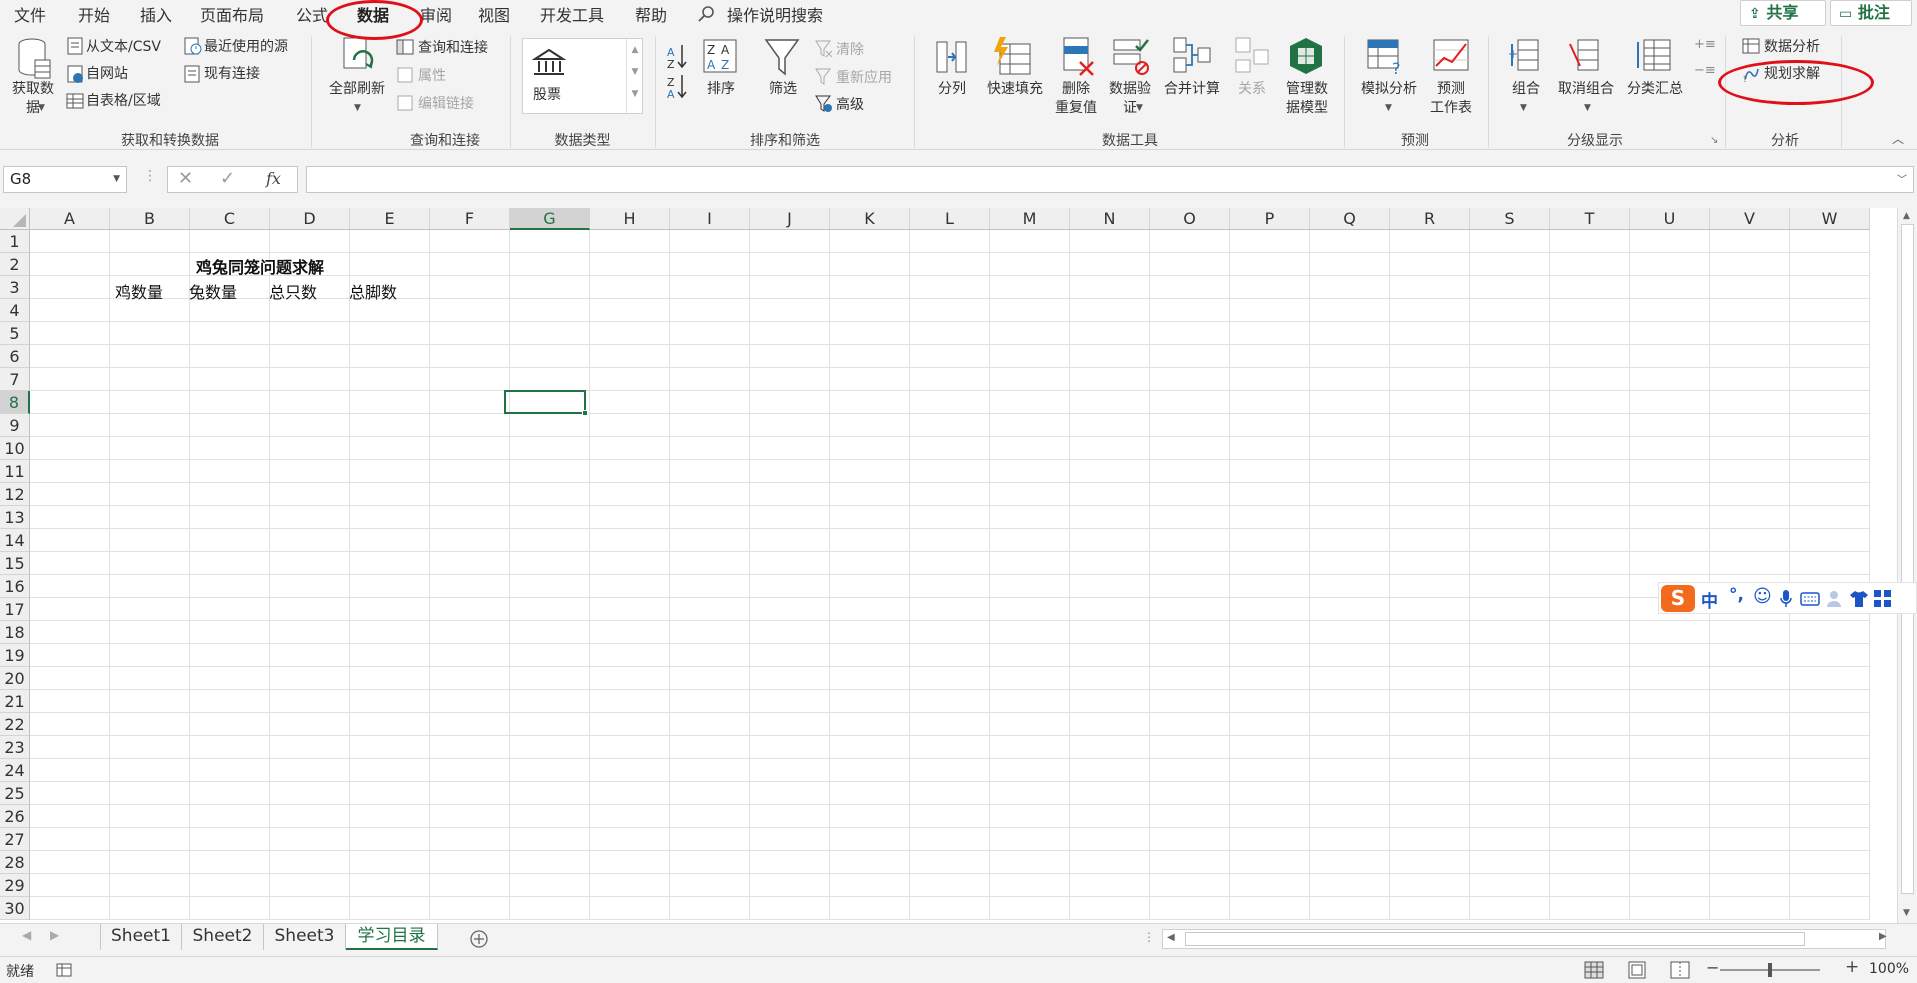 The height and width of the screenshot is (983, 1917). What do you see at coordinates (1670, 219) in the screenshot?
I see `column-header-u: U` at bounding box center [1670, 219].